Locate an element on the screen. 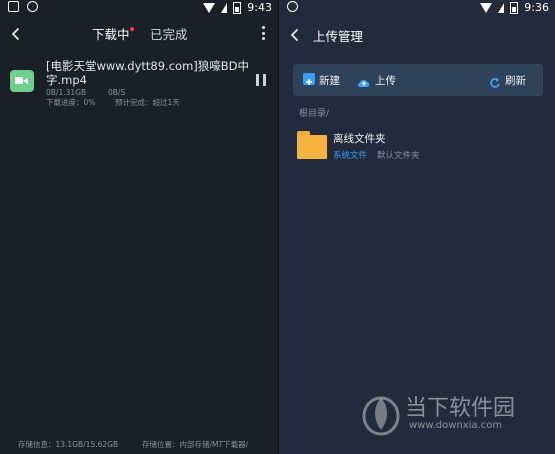 The height and width of the screenshot is (454, 555). upload-button: 上传 is located at coordinates (381, 80).